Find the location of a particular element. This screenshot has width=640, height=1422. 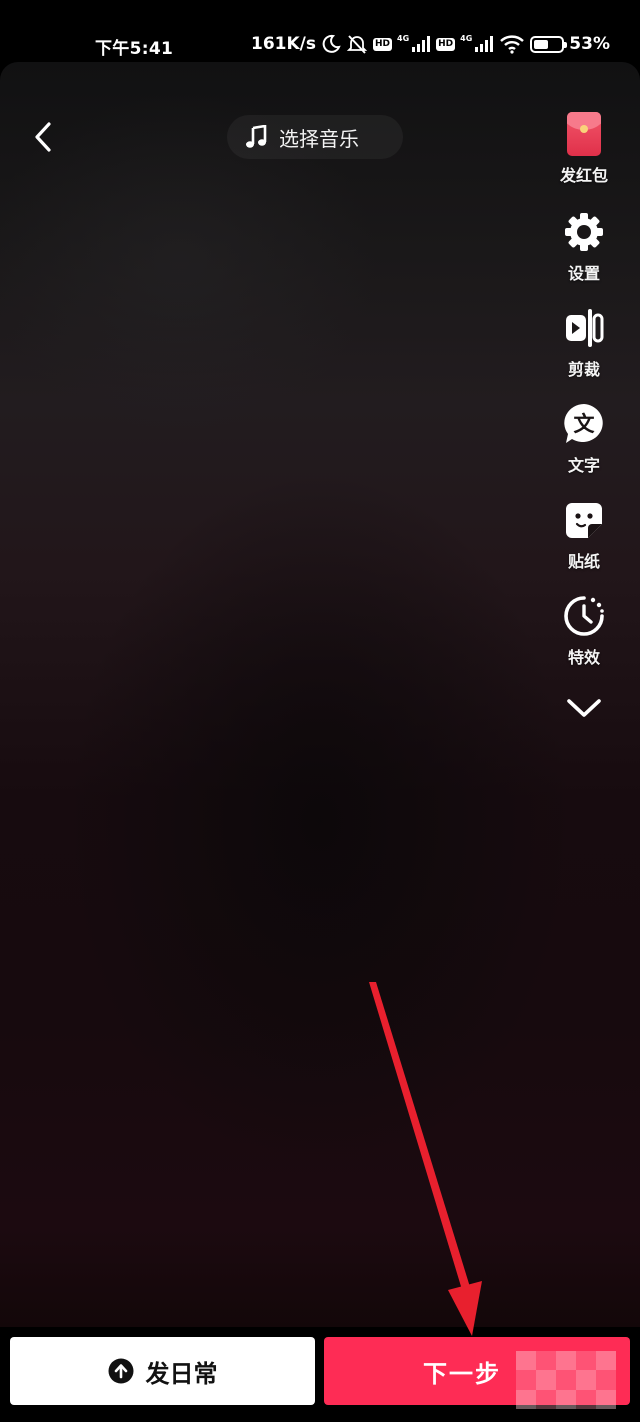

tool-trim: 剪裁 is located at coordinates (584, 343).